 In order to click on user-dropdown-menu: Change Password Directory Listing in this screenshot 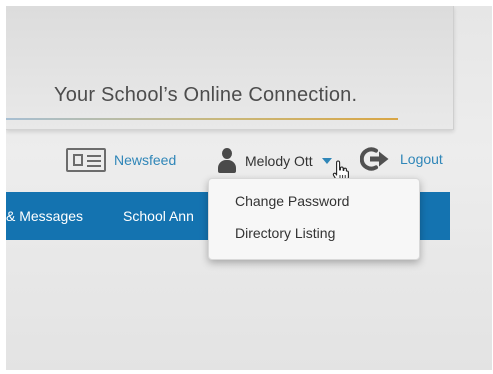, I will do `click(314, 219)`.